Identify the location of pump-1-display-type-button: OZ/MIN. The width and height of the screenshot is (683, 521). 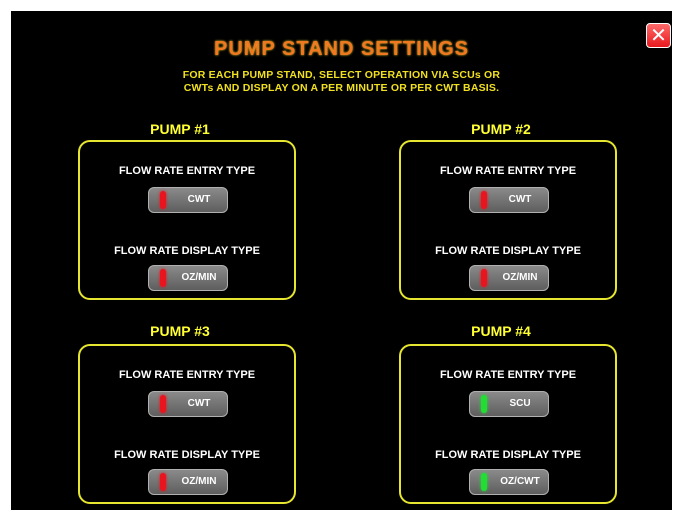
(188, 278).